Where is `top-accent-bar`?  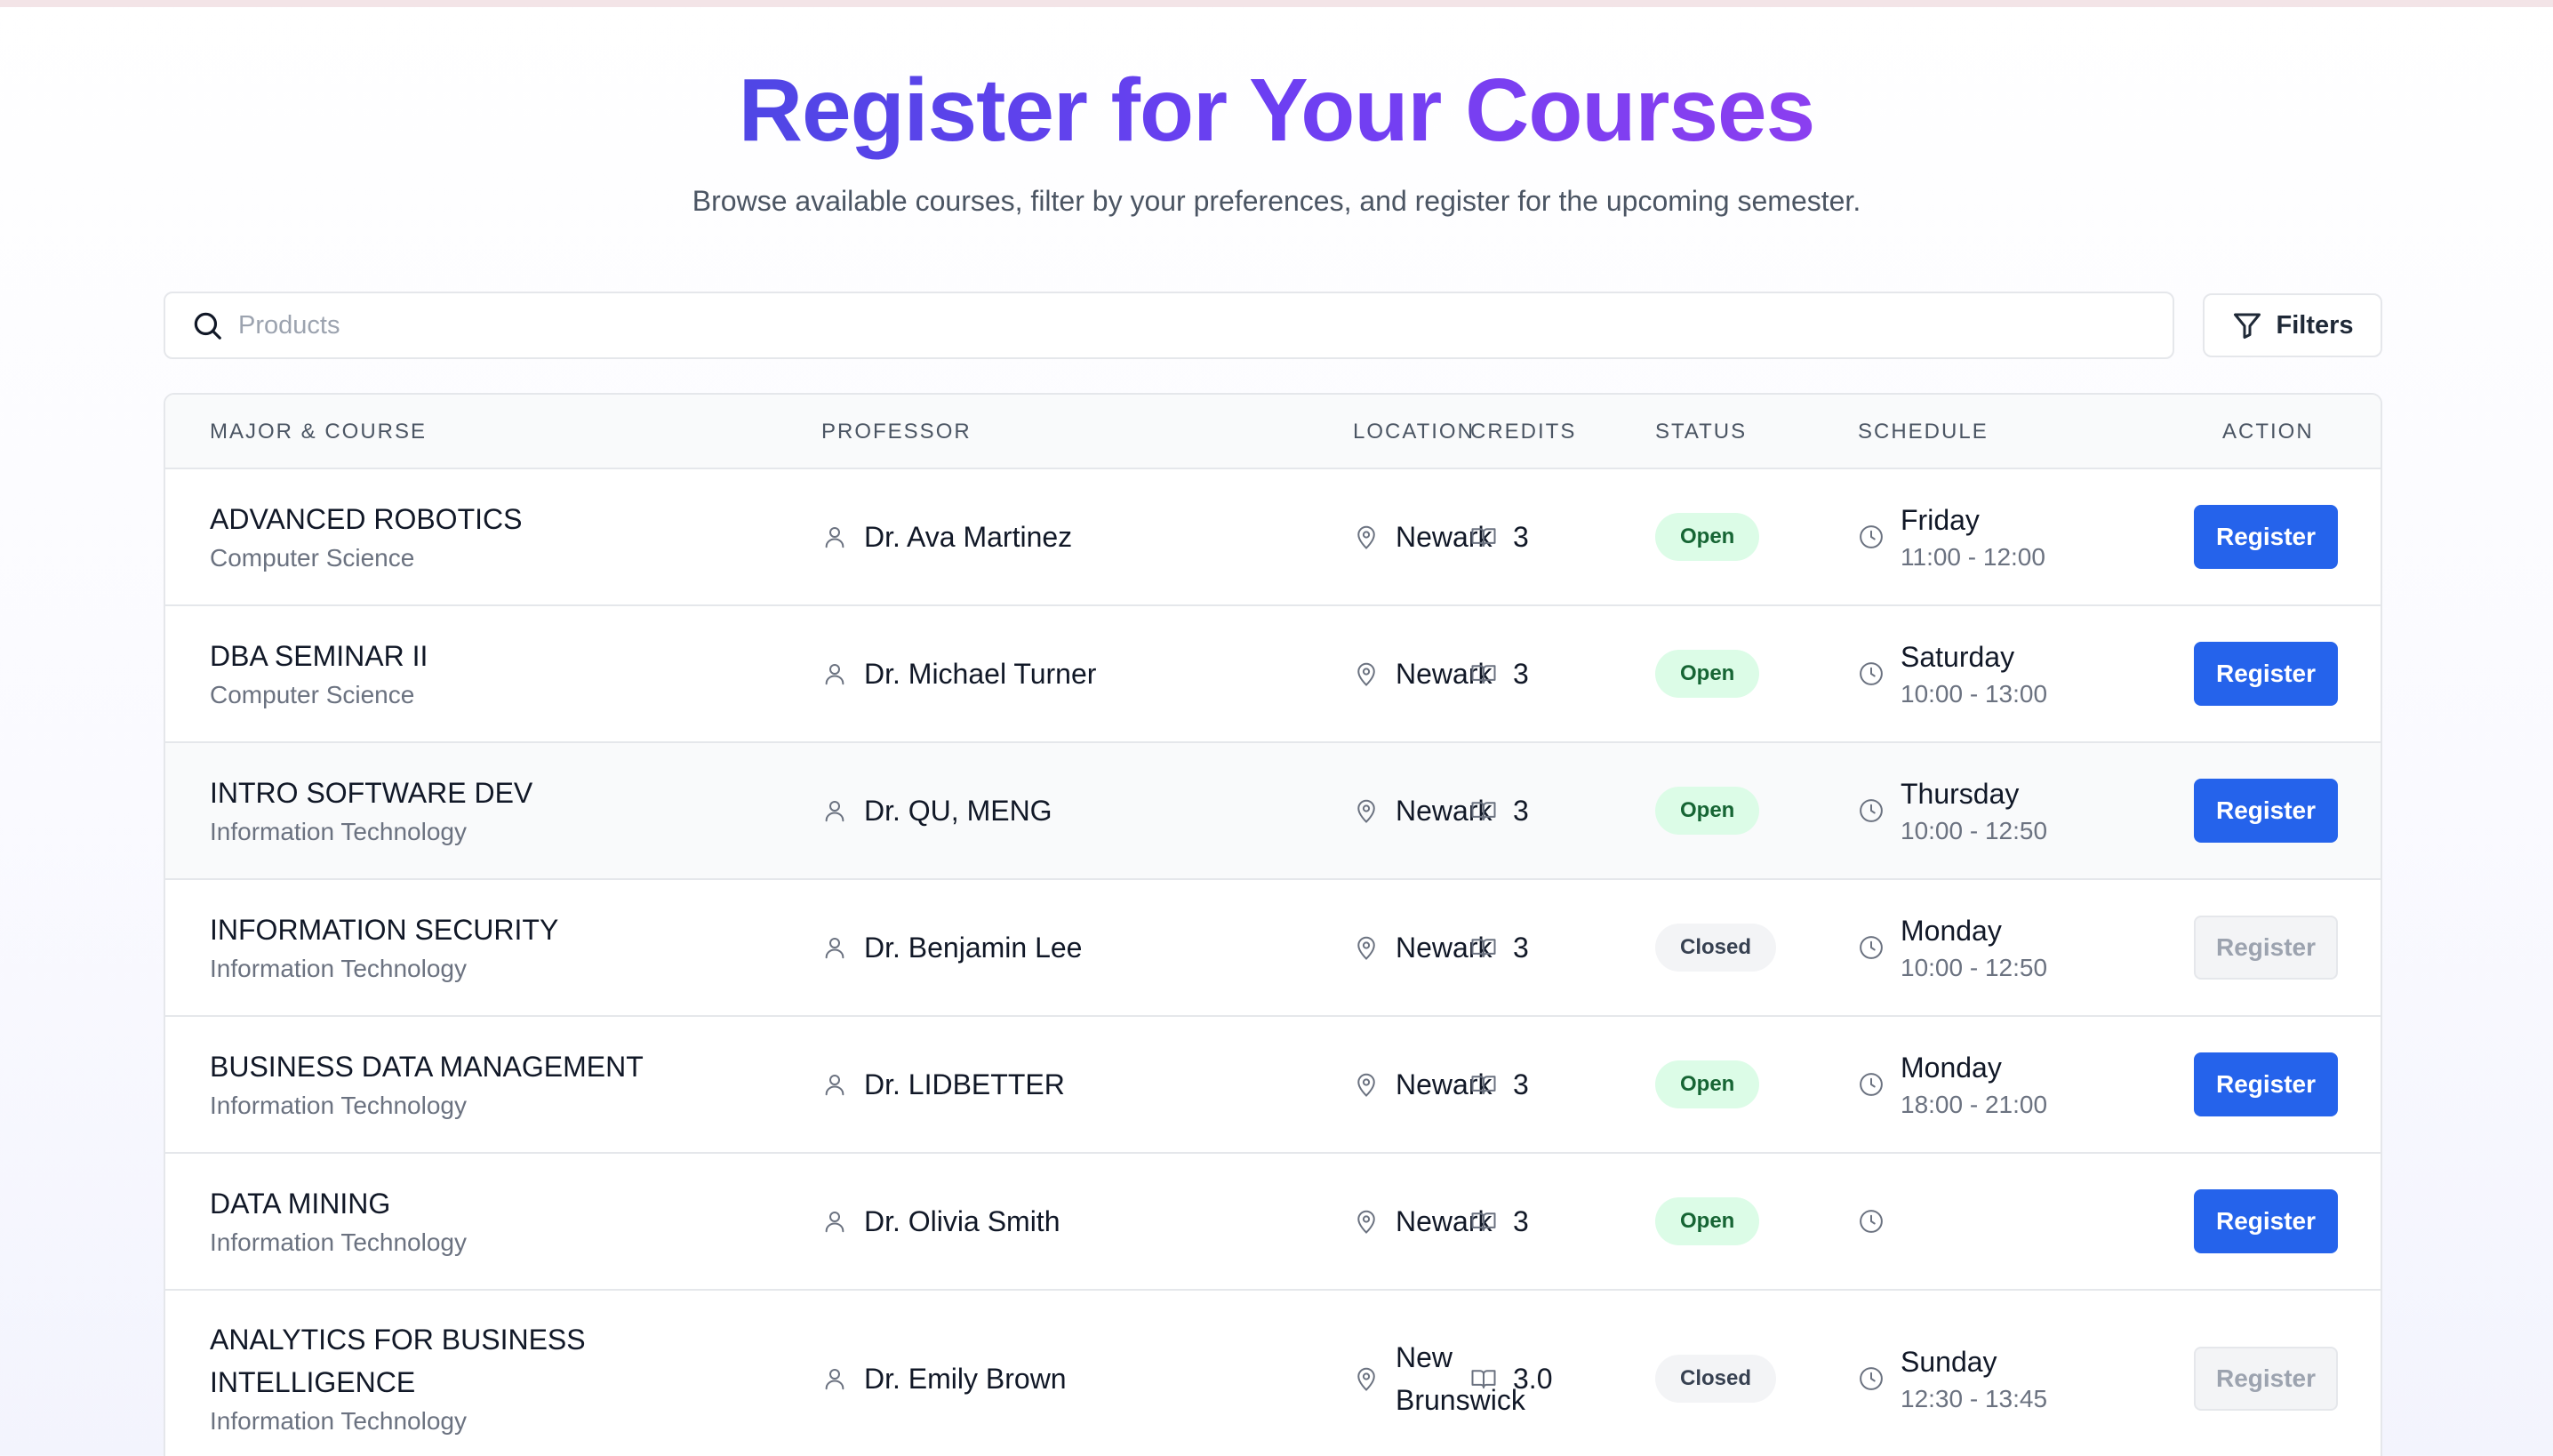
top-accent-bar is located at coordinates (1276, 3).